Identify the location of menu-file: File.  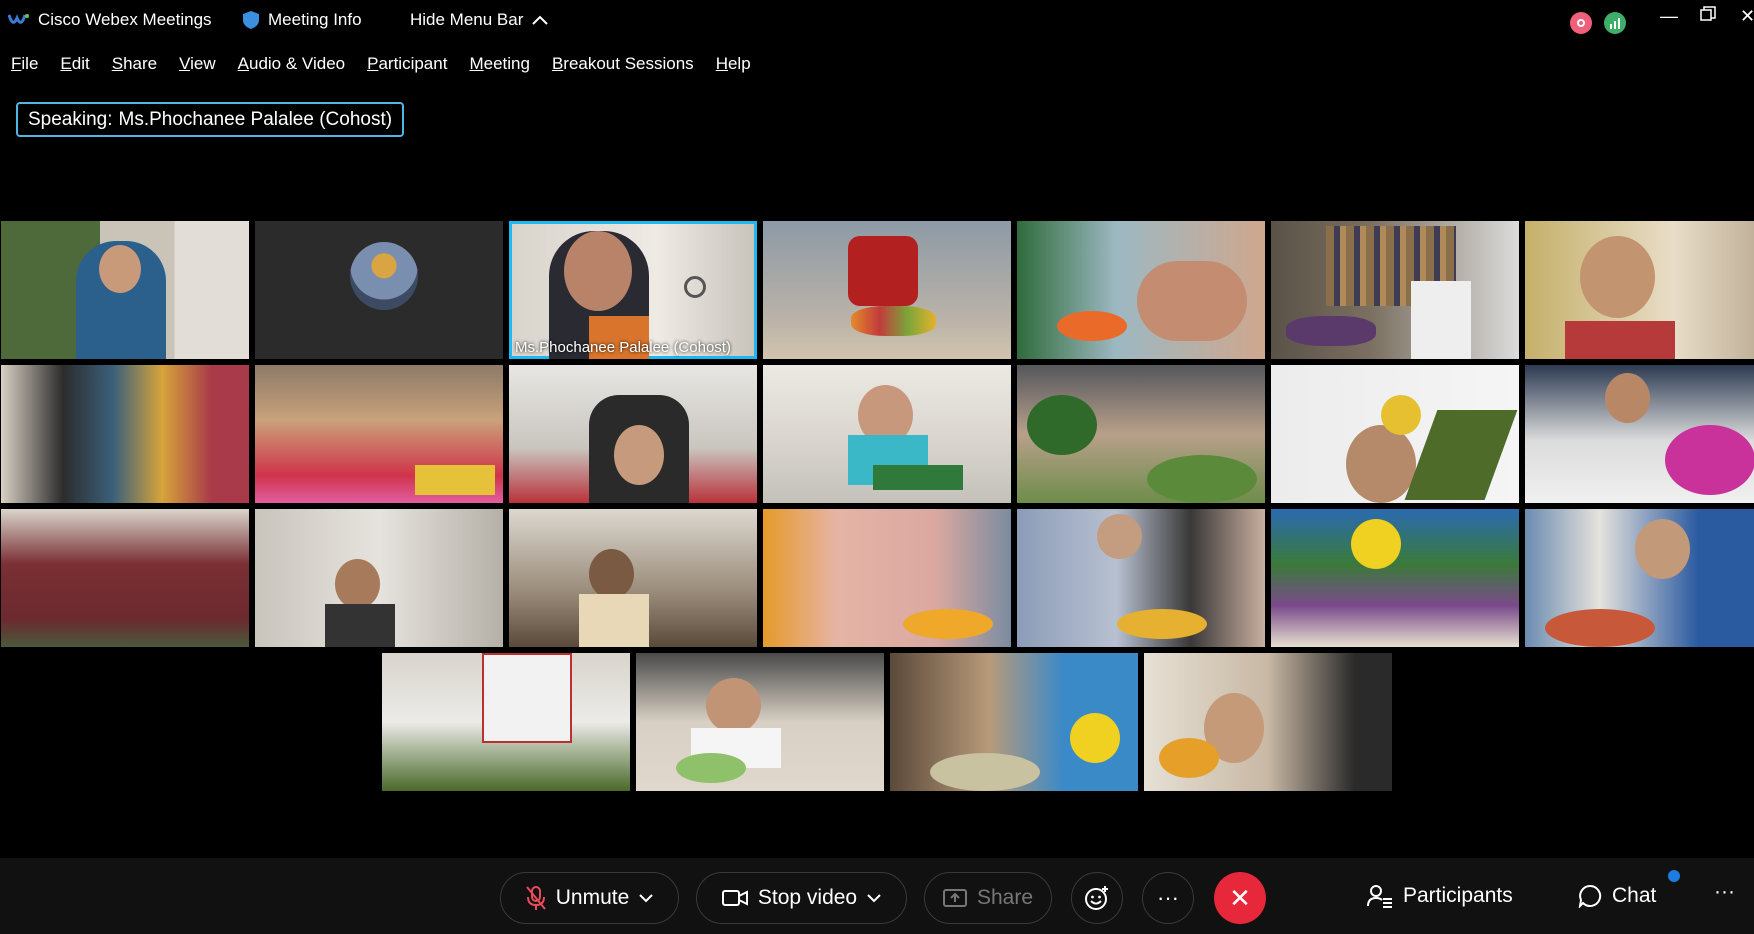
(24, 65).